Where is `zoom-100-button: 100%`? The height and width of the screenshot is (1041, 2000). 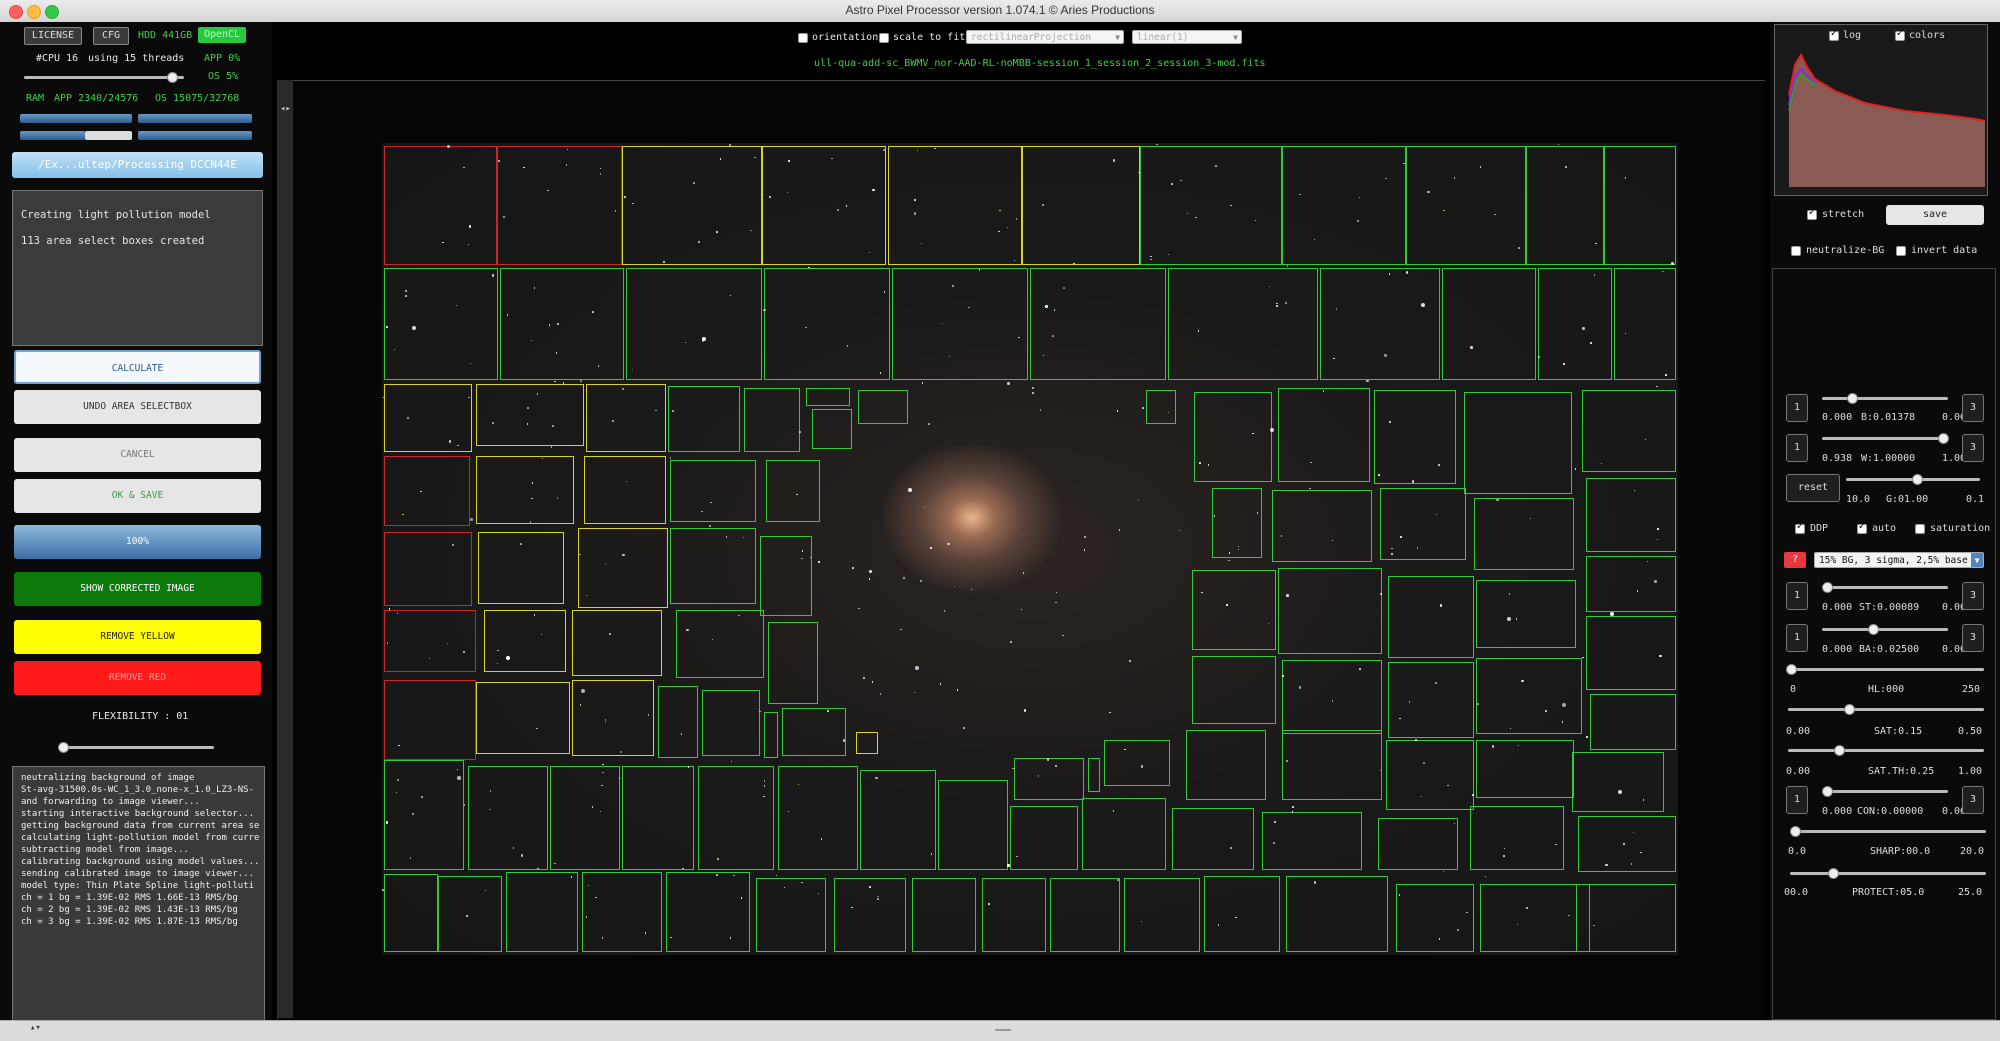 zoom-100-button: 100% is located at coordinates (137, 542).